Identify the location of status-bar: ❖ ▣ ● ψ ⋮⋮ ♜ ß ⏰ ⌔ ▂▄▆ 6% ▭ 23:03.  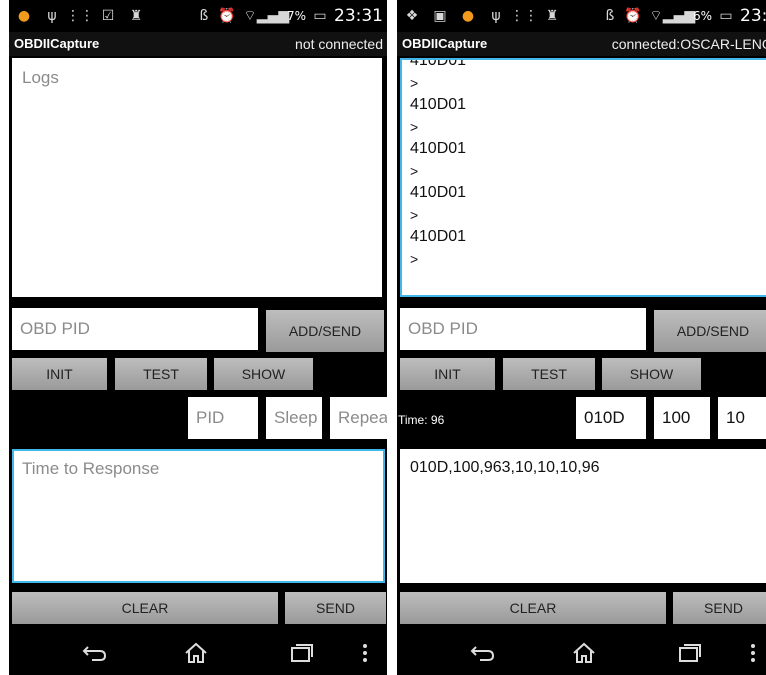
(581, 16).